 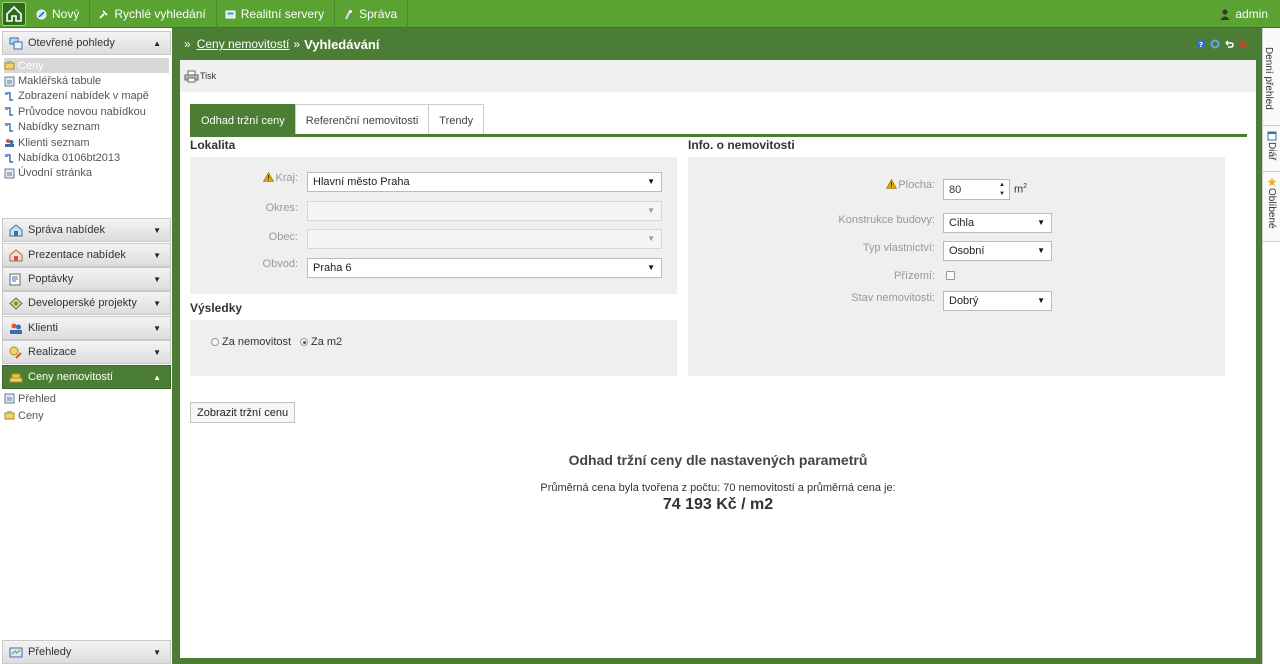 What do you see at coordinates (1229, 43) in the screenshot?
I see `undo-icon` at bounding box center [1229, 43].